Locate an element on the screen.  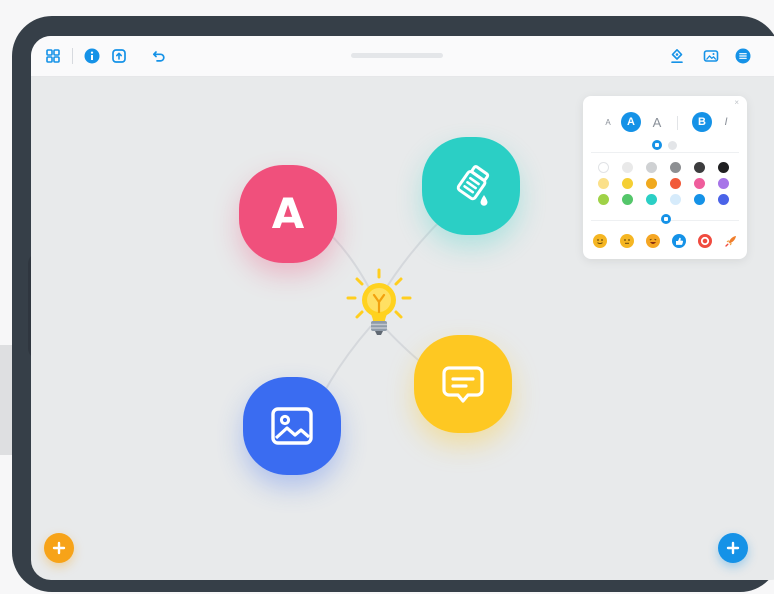
panel-close-icon: × is located at coordinates (736, 103).